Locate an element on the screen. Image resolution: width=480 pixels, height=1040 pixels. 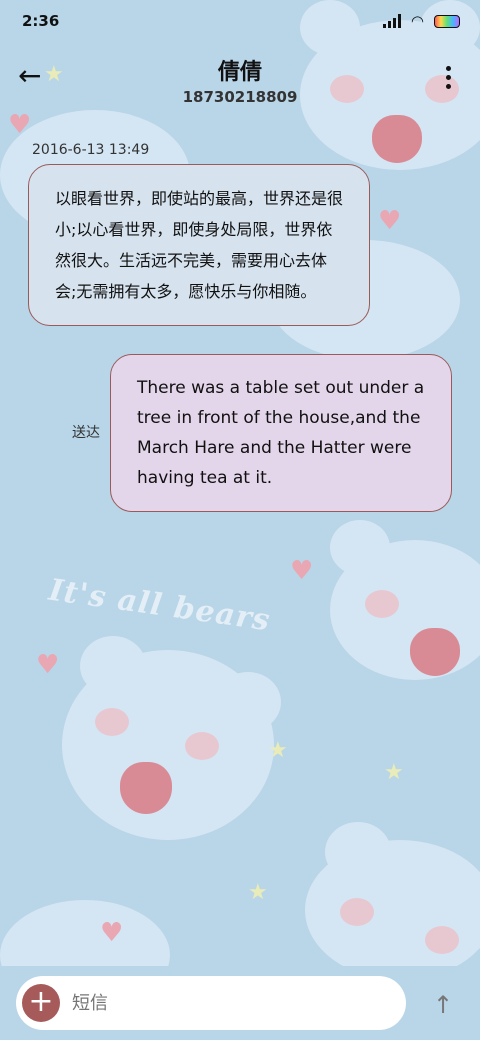
composer-pill: + is located at coordinates (211, 1003).